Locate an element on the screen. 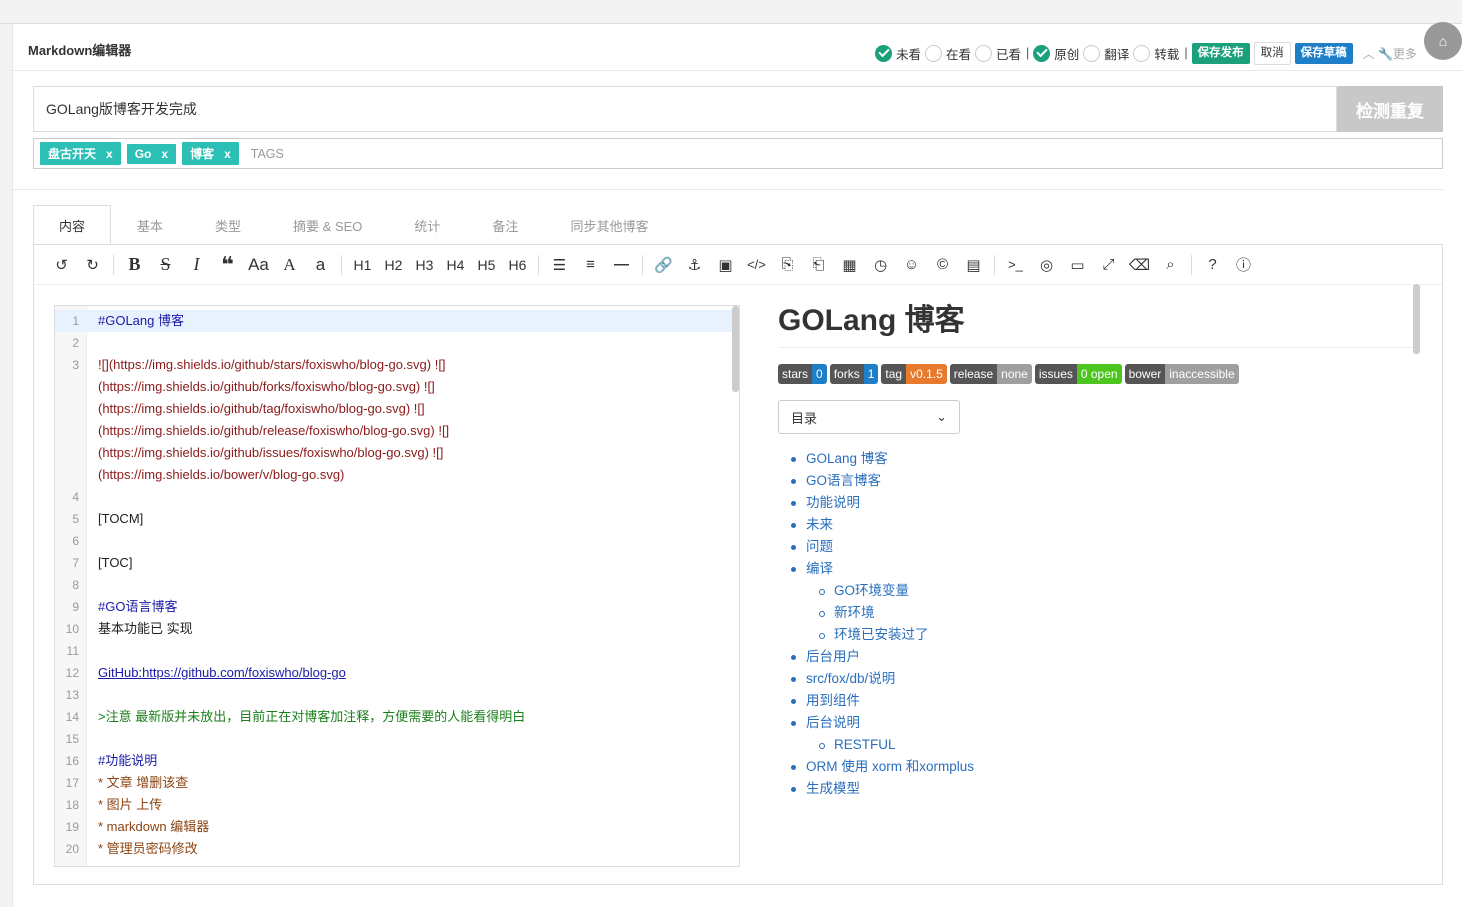 The width and height of the screenshot is (1462, 907). unordered-list-icon: ☰ is located at coordinates (559, 265).